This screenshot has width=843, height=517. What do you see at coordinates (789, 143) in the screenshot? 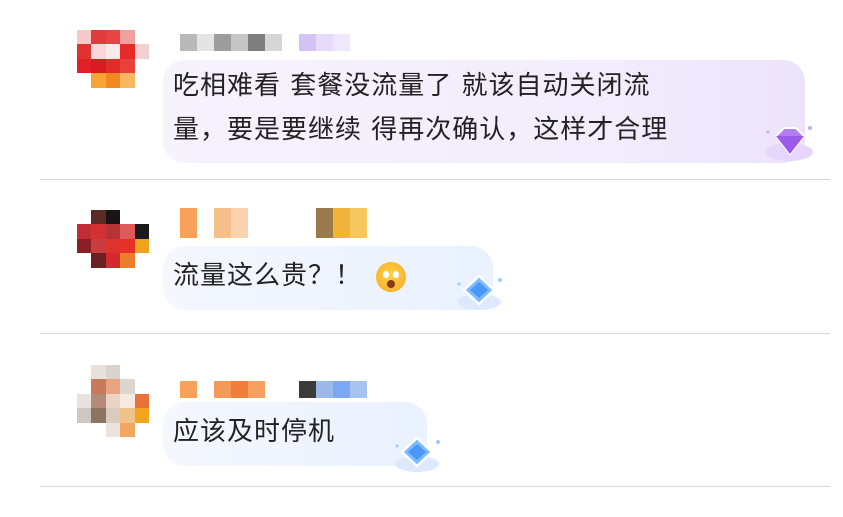
I see `purple-diamond-badge-icon` at bounding box center [789, 143].